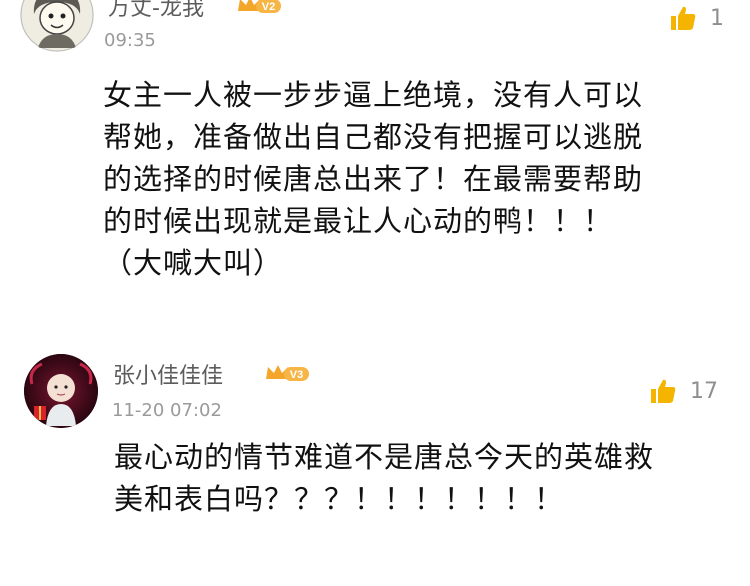 This screenshot has width=750, height=586. I want to click on comment-line: 女主一人被一步步逼上绝境，没有人可以, so click(373, 95).